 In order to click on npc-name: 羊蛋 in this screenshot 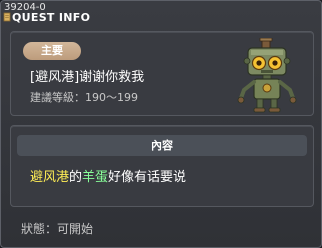, I will do `click(95, 177)`.